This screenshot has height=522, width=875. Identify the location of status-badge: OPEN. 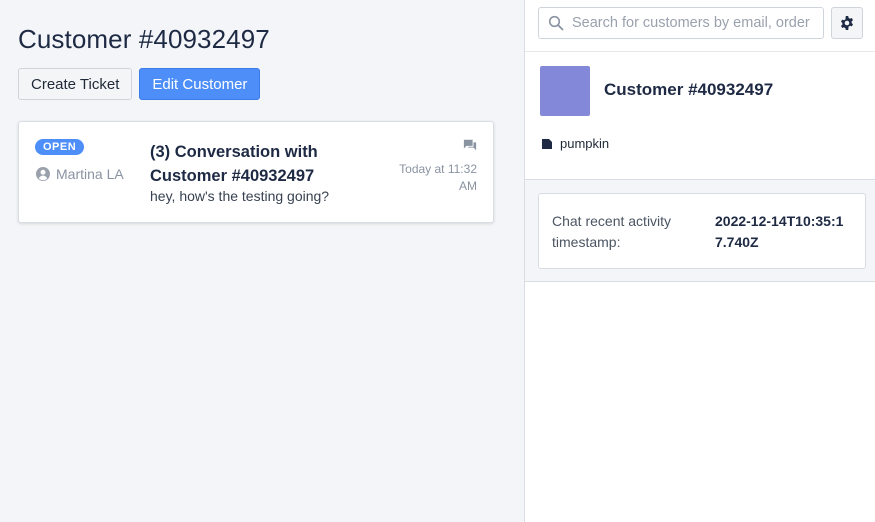
(60, 147).